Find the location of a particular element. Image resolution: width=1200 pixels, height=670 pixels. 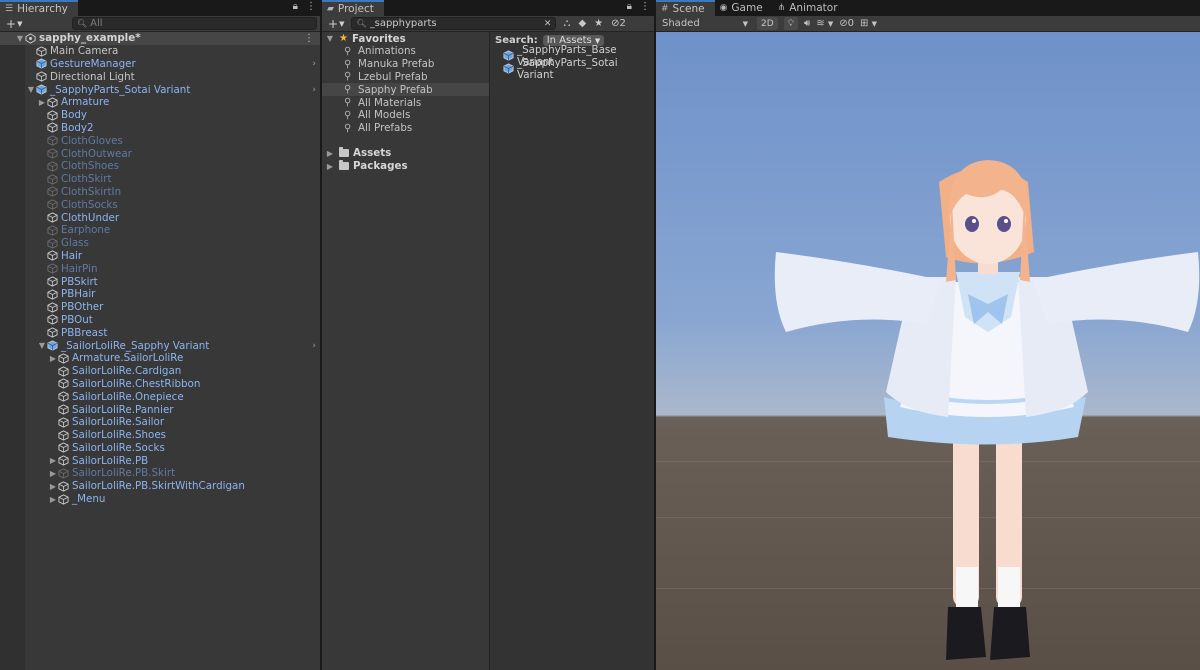

project-search-input is located at coordinates (455, 23).